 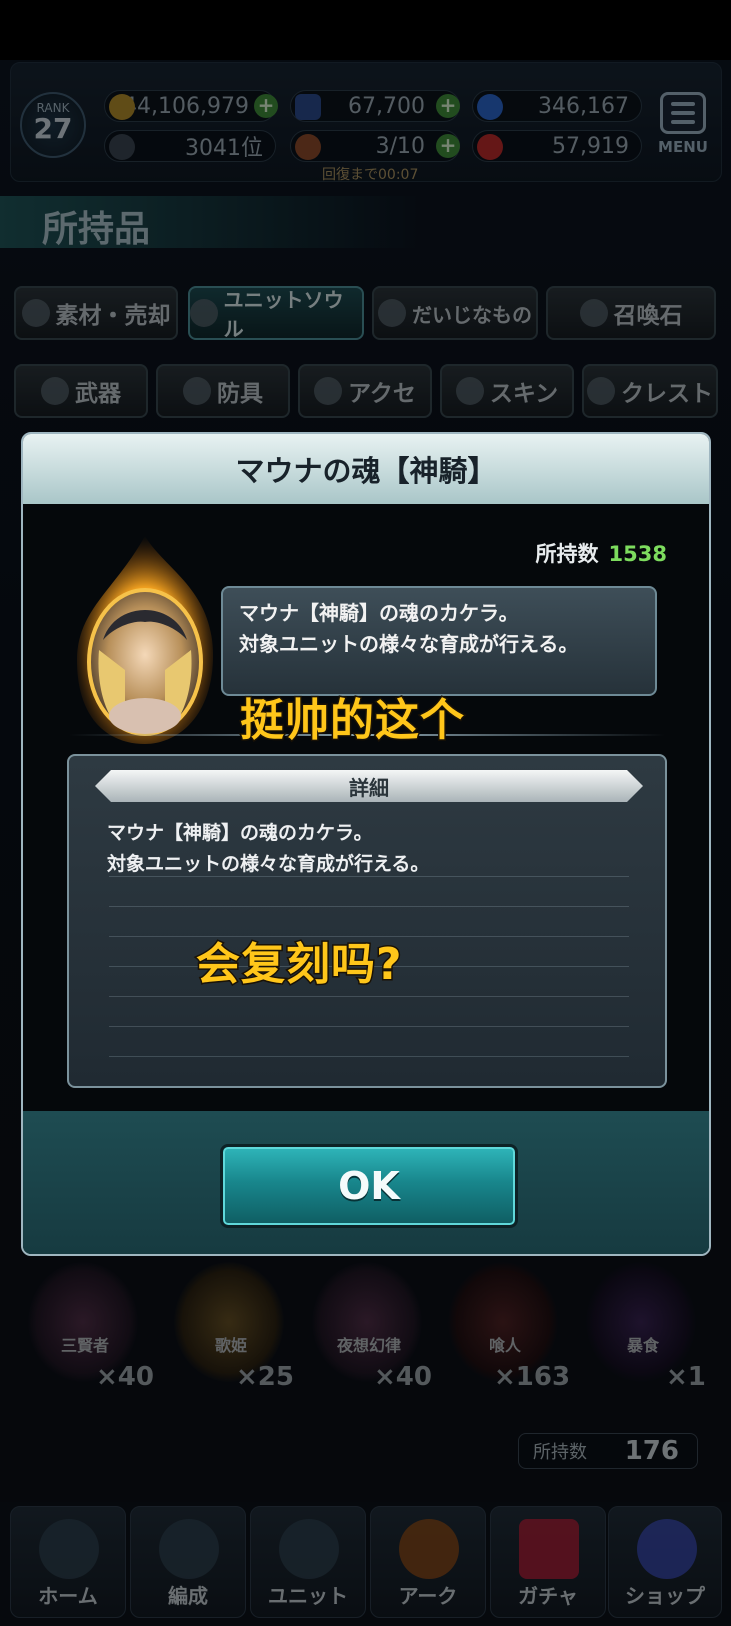 I want to click on description-line: マウナ【神騎】の魂のカケラ。, so click(x=379, y=613).